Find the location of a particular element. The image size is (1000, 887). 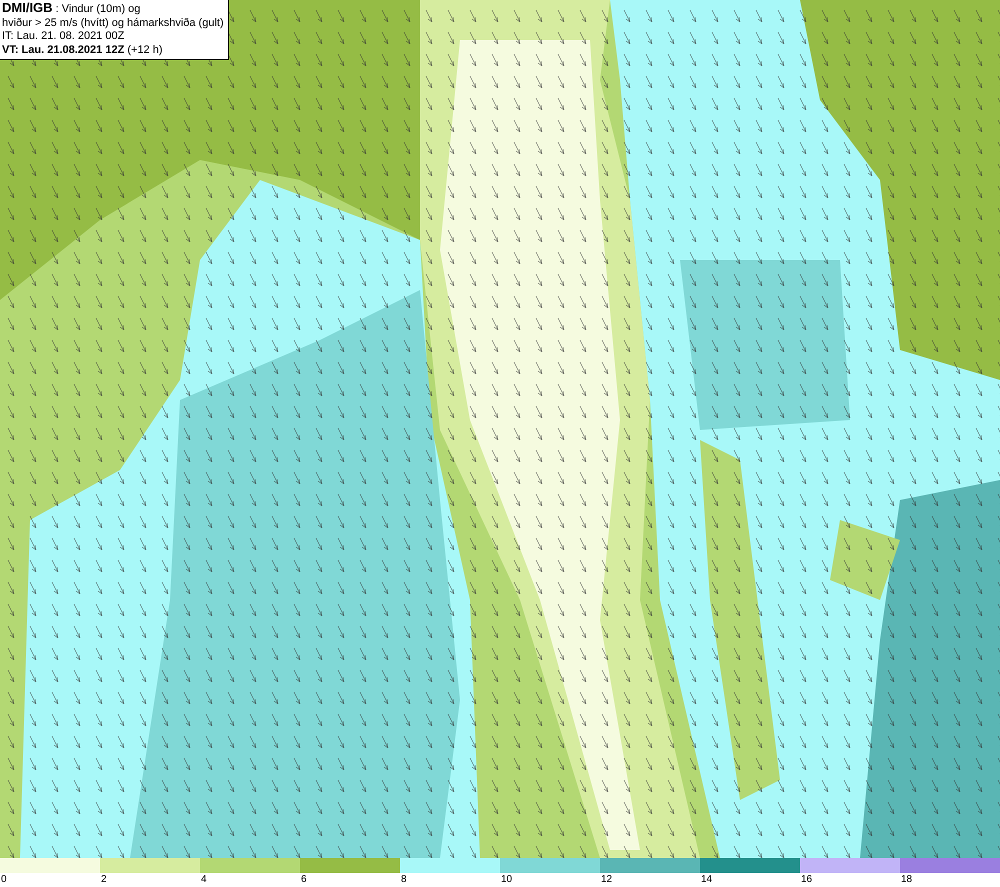

info-text: hviður > 25 m/s (hvítt) og hámarkshviða (gult) is located at coordinates (113, 23).